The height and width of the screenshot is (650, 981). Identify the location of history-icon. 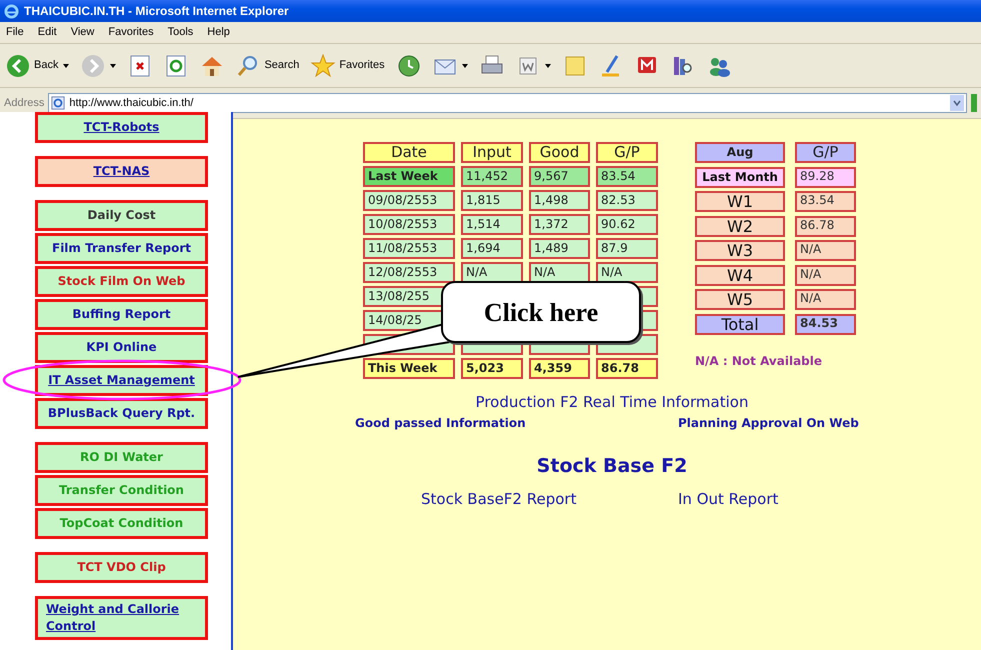
(408, 66).